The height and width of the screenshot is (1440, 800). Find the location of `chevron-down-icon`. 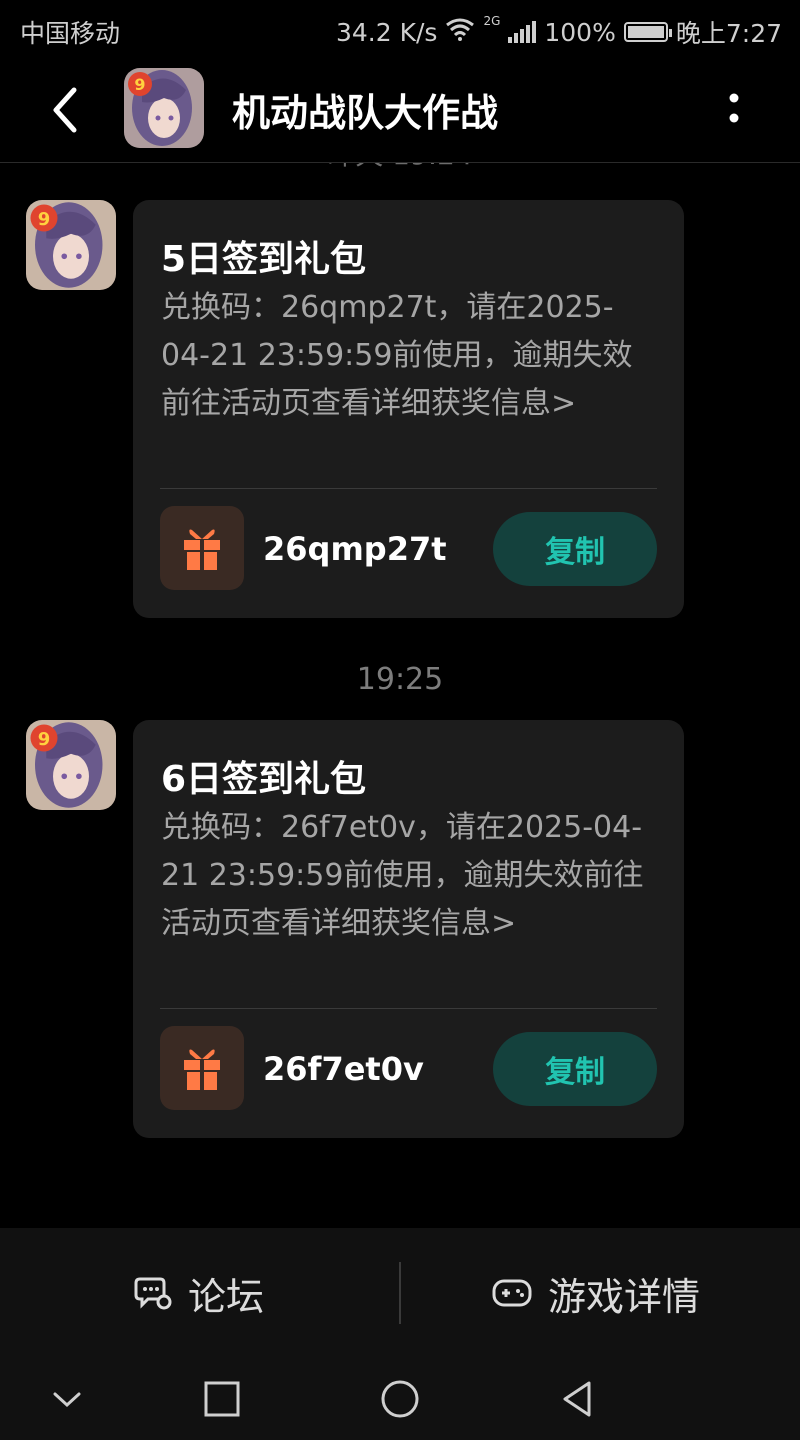

chevron-down-icon is located at coordinates (67, 1400).